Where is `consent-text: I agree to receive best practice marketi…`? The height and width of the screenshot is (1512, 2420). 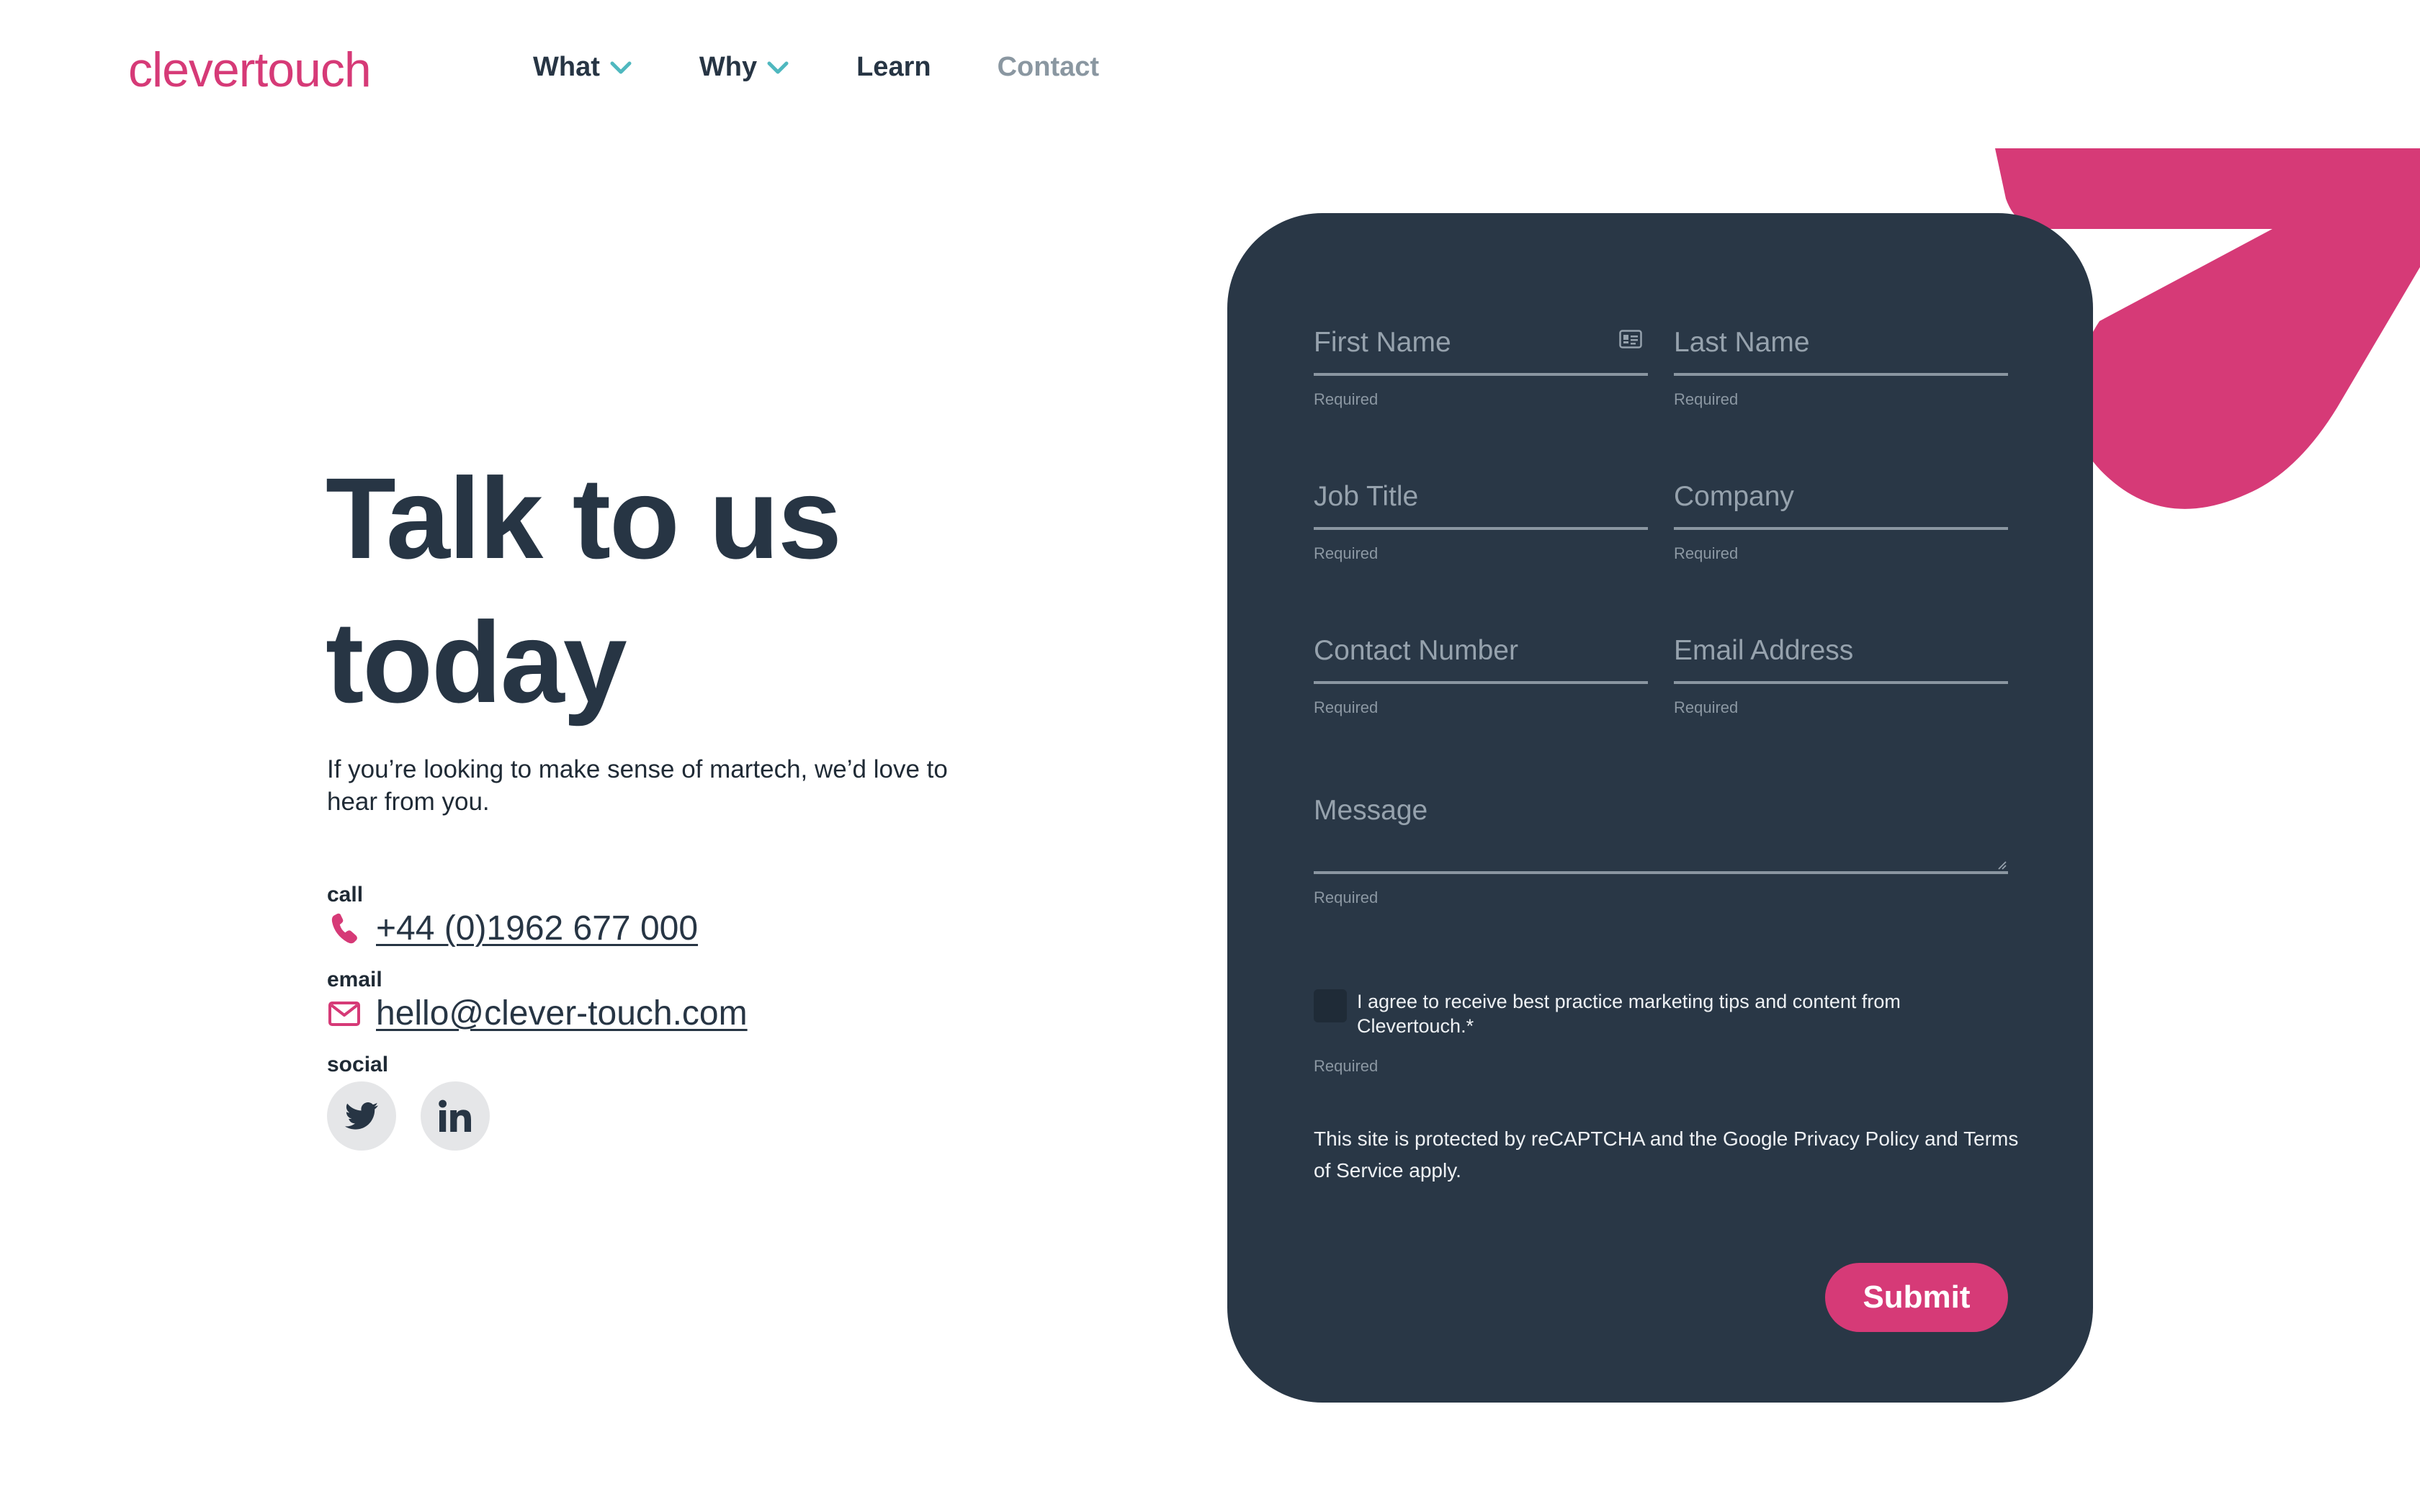
consent-text: I agree to receive best practice marketi… is located at coordinates (1629, 1014).